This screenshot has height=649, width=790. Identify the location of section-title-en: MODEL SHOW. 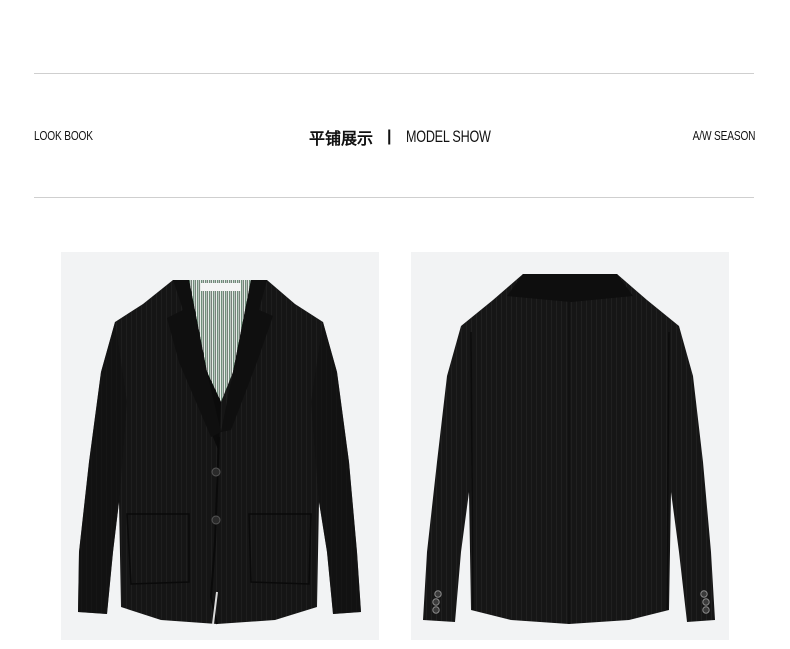
(448, 136).